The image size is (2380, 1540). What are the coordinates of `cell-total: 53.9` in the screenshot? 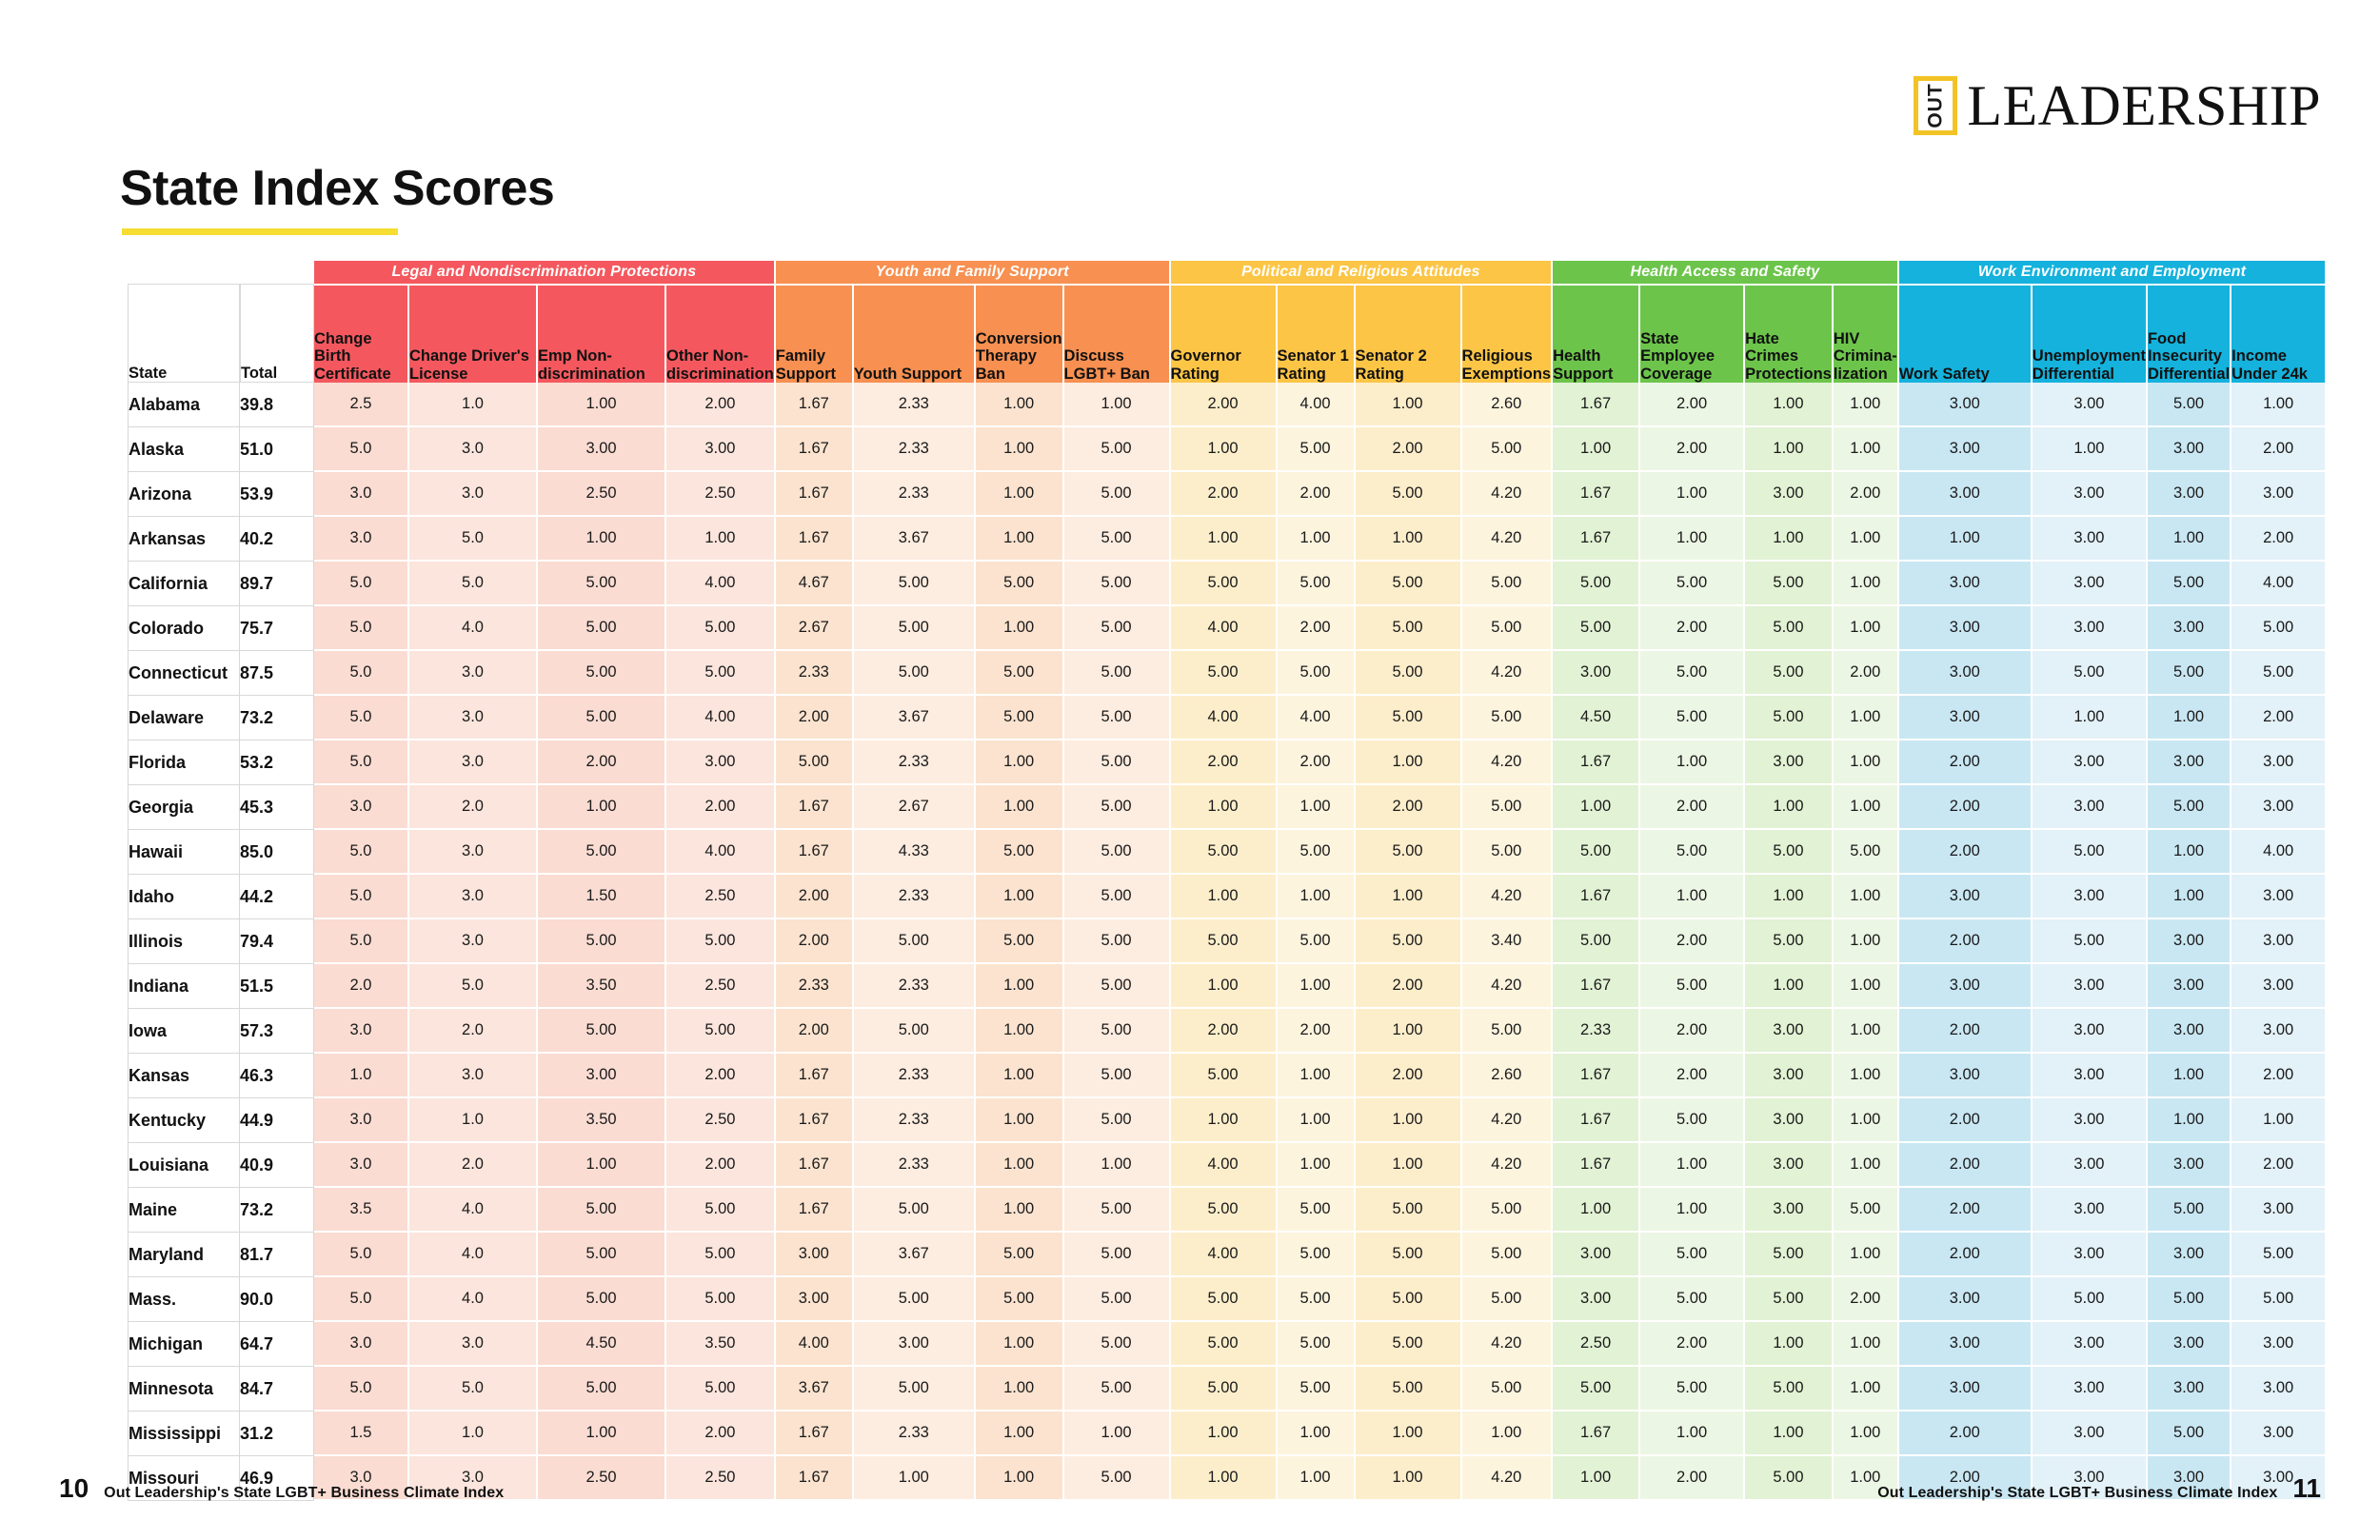 It's located at (277, 494).